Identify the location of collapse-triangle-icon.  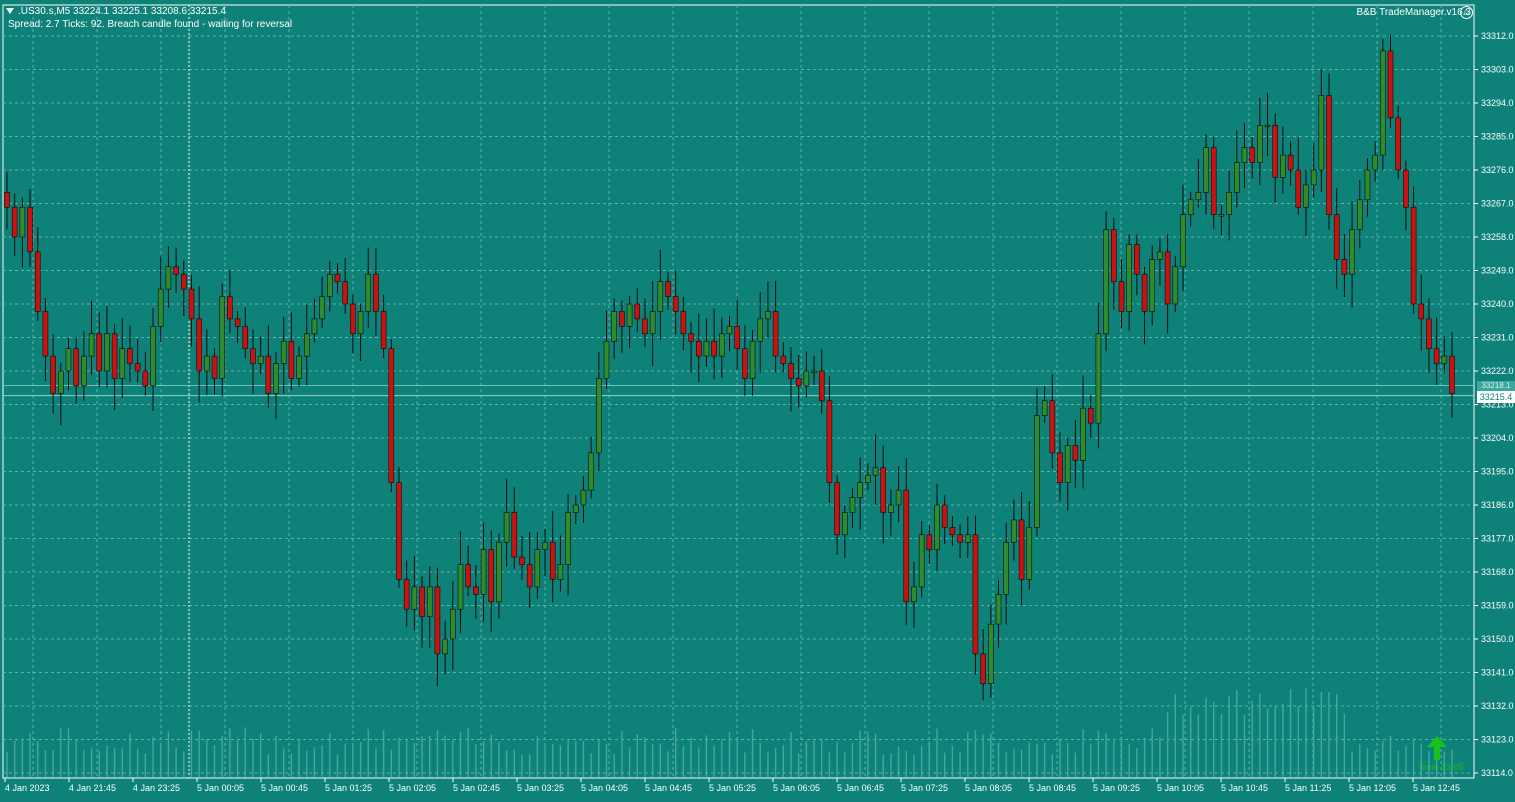
(10, 11).